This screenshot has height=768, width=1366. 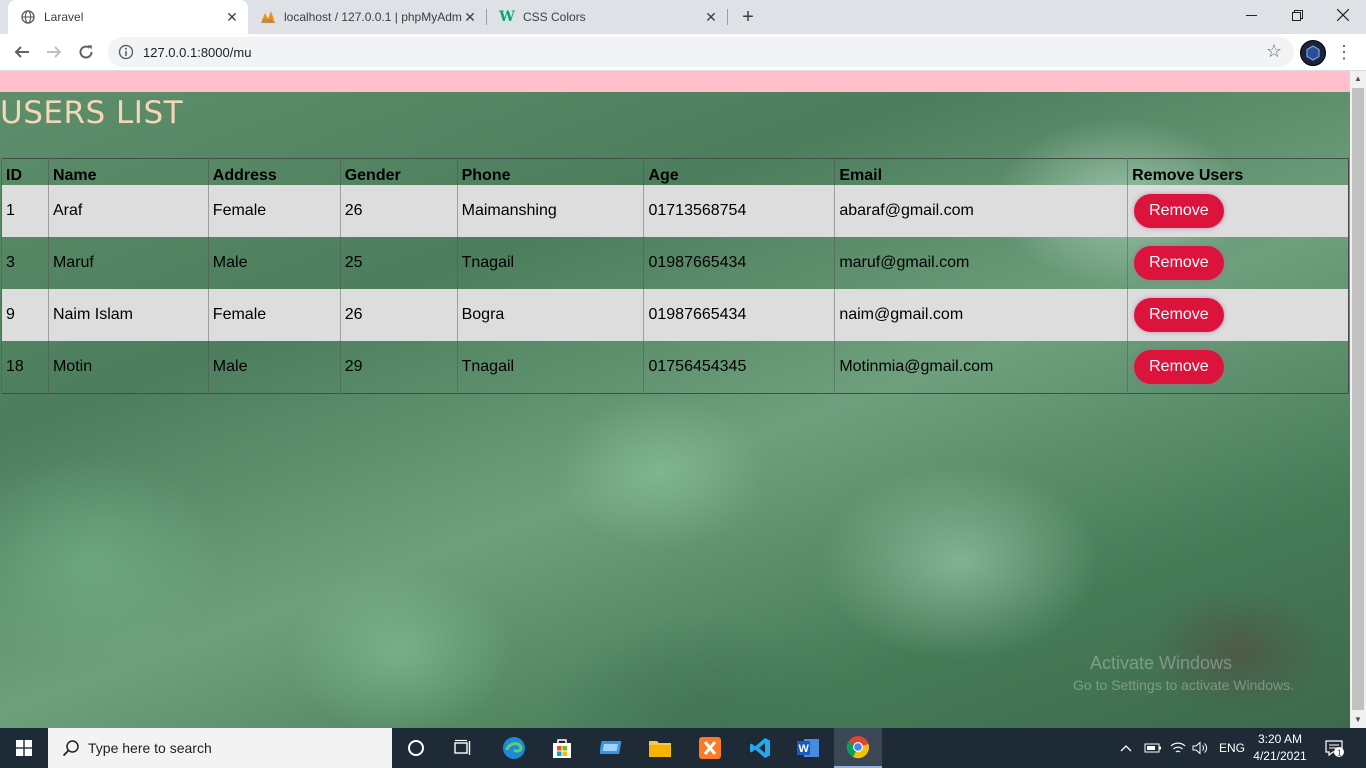 What do you see at coordinates (1280, 739) in the screenshot?
I see `clock-time: 3:20 AM` at bounding box center [1280, 739].